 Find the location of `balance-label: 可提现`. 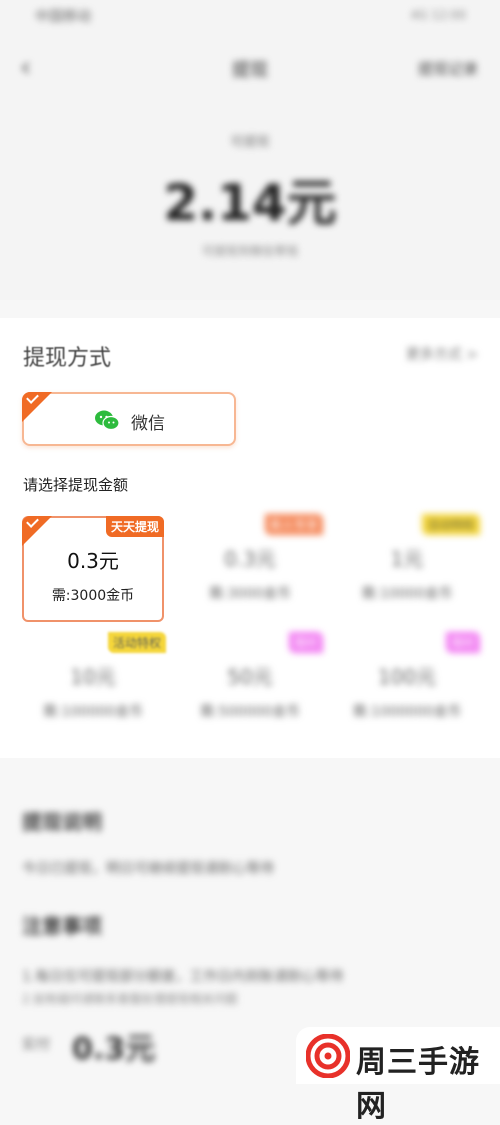

balance-label: 可提现 is located at coordinates (250, 142).